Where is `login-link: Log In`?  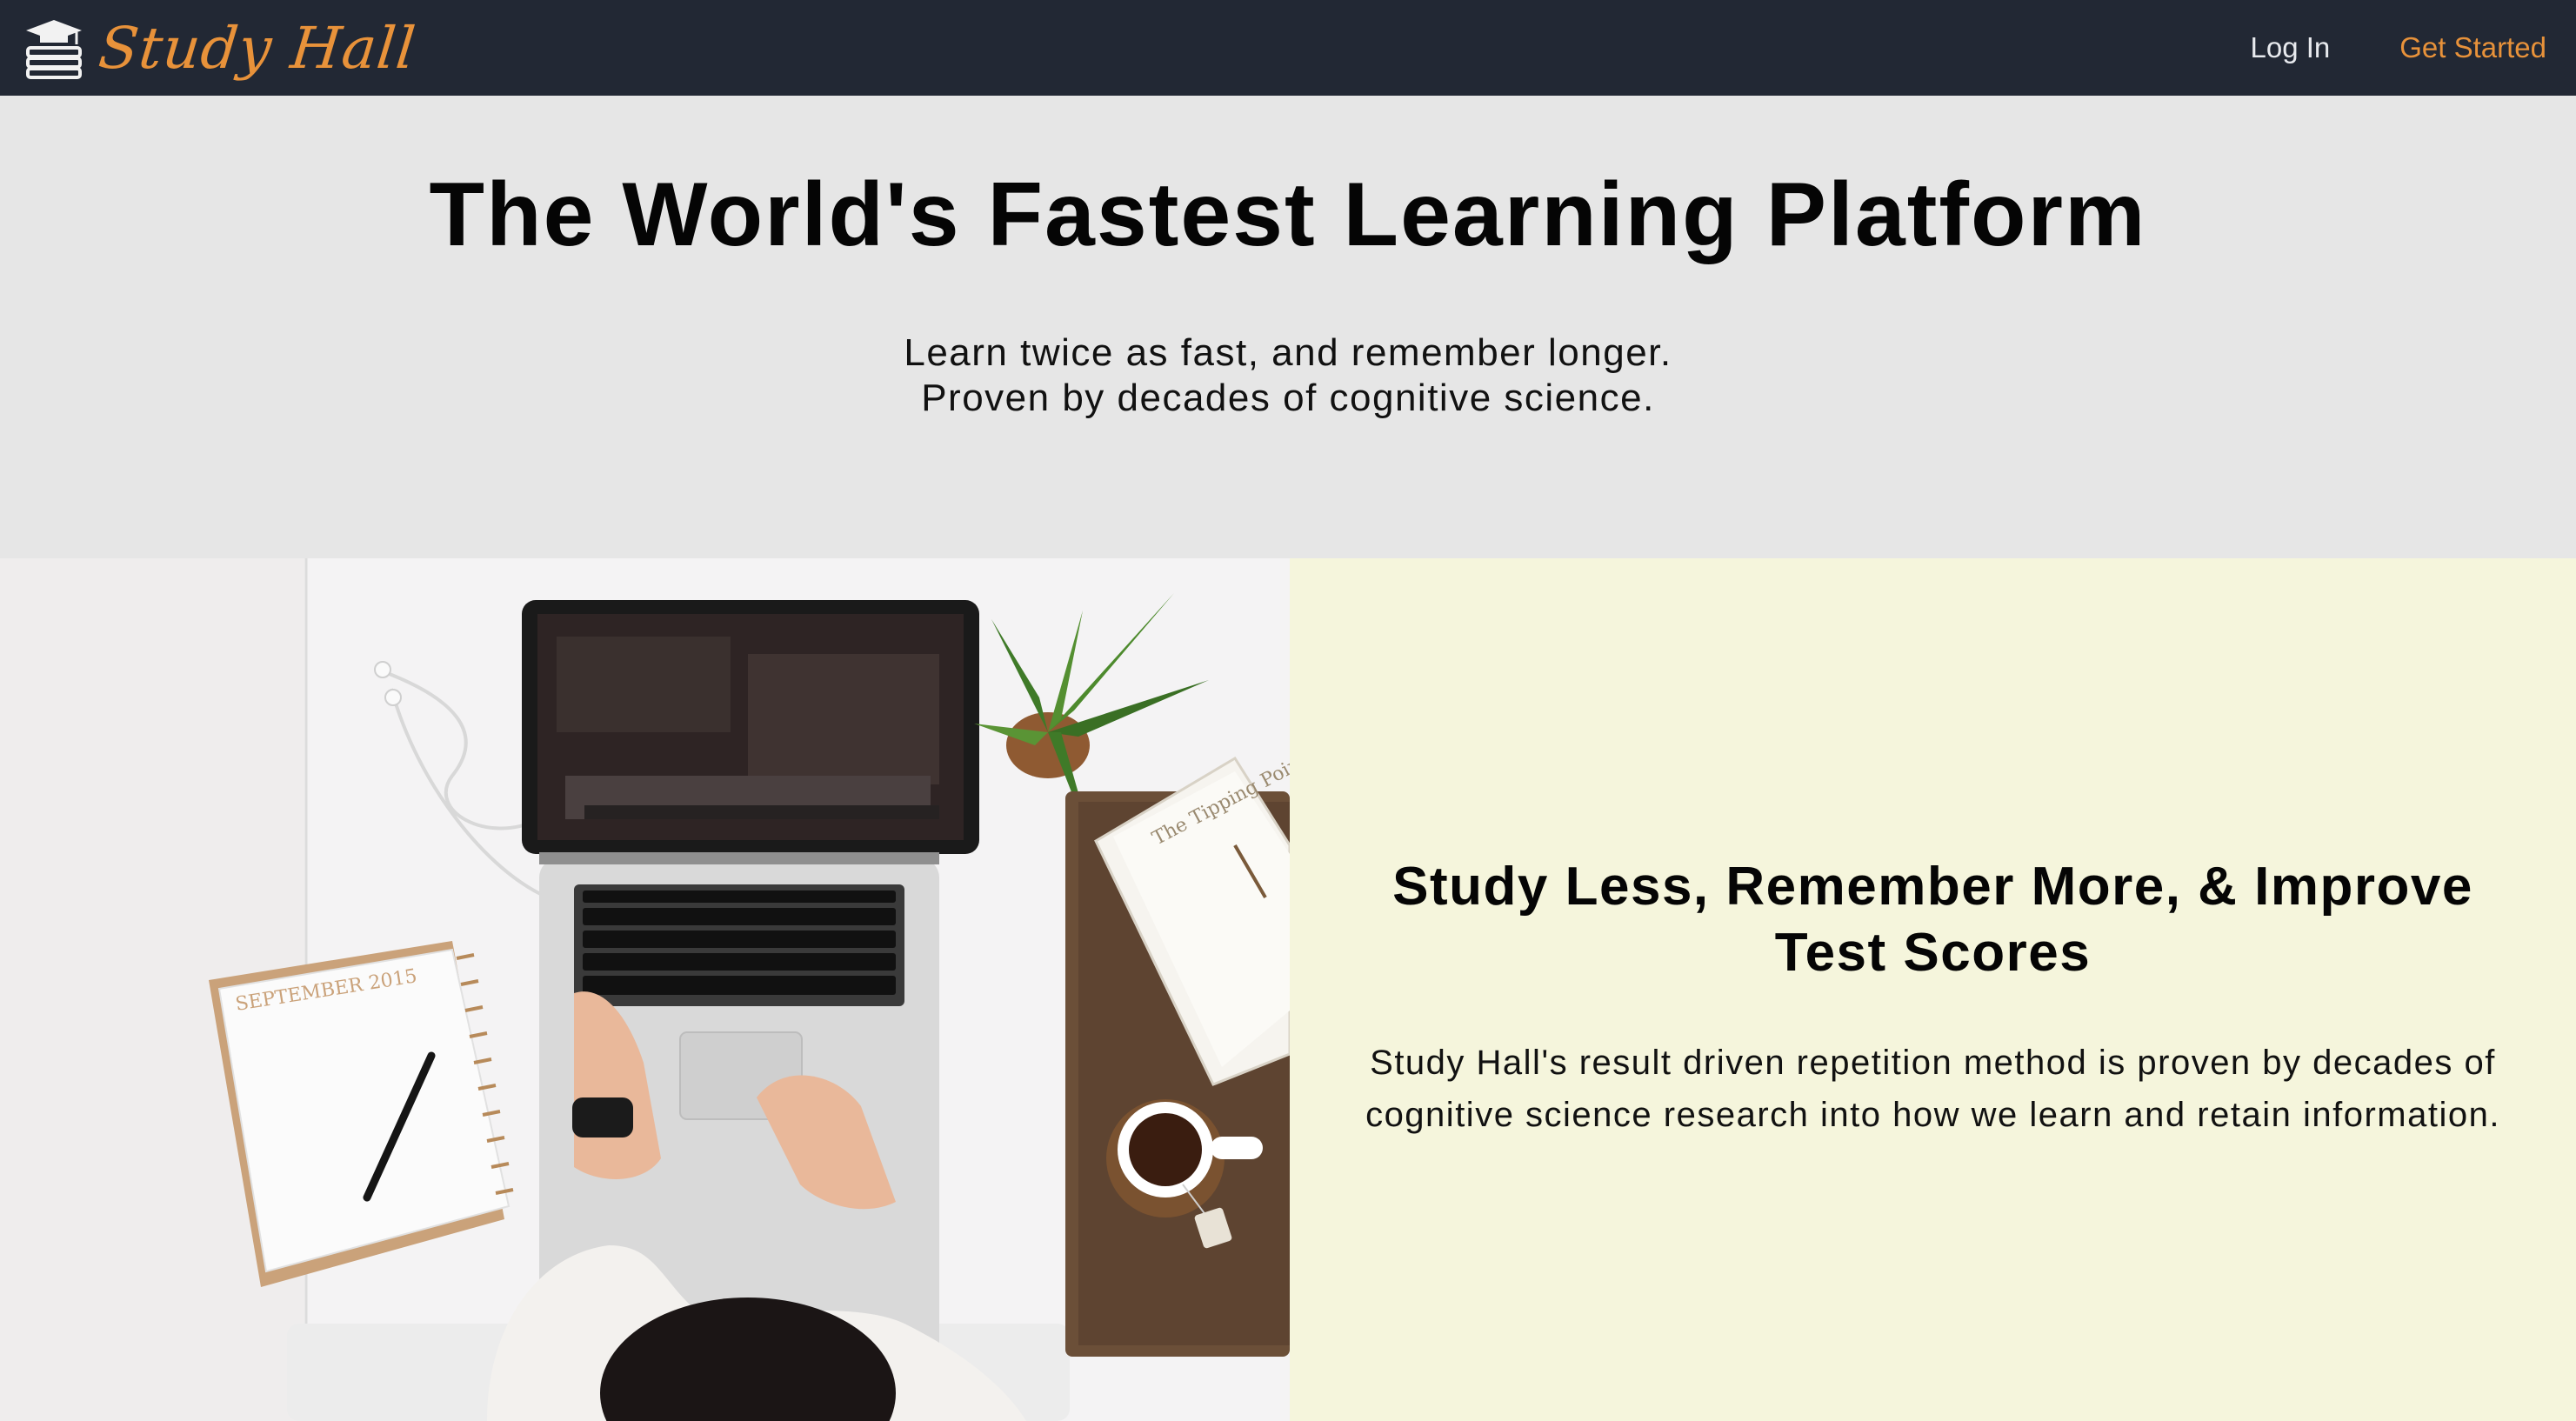 login-link: Log In is located at coordinates (2290, 47).